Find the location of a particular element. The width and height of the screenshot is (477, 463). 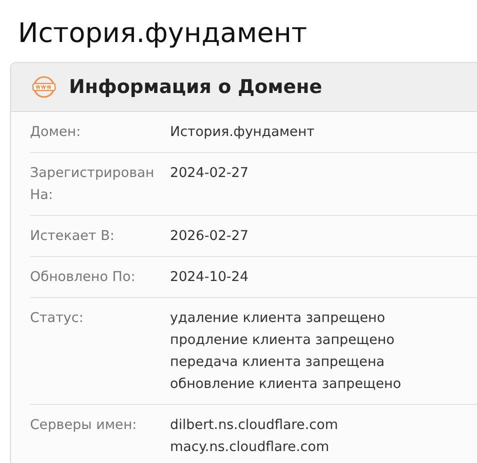

field-value: продление клиента запрещено is located at coordinates (283, 340).